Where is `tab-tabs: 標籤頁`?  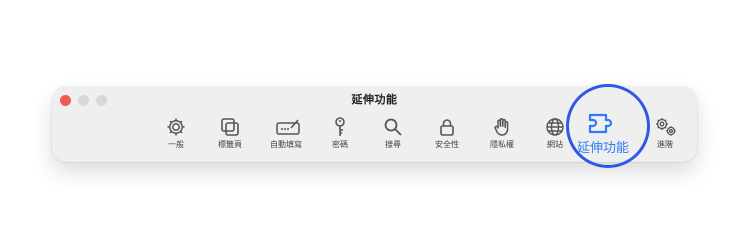
tab-tabs: 標籤頁 is located at coordinates (230, 135).